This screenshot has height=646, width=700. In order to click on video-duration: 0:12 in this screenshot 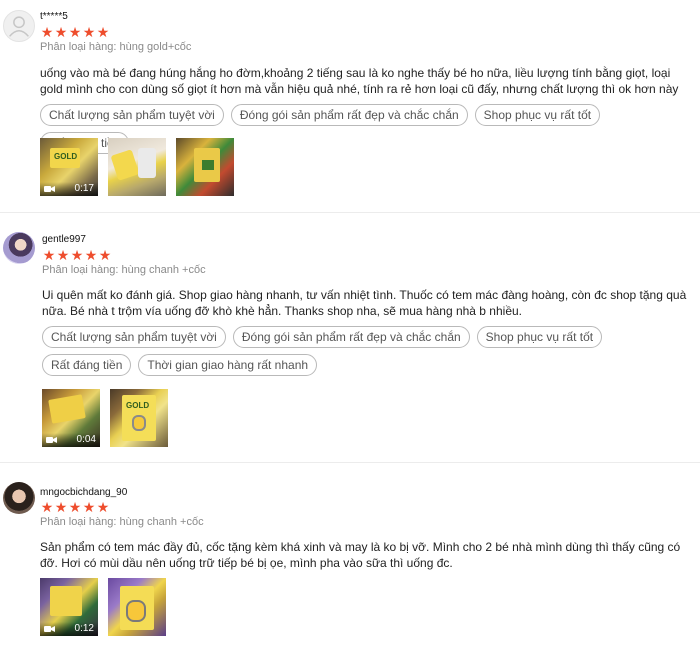, I will do `click(84, 628)`.